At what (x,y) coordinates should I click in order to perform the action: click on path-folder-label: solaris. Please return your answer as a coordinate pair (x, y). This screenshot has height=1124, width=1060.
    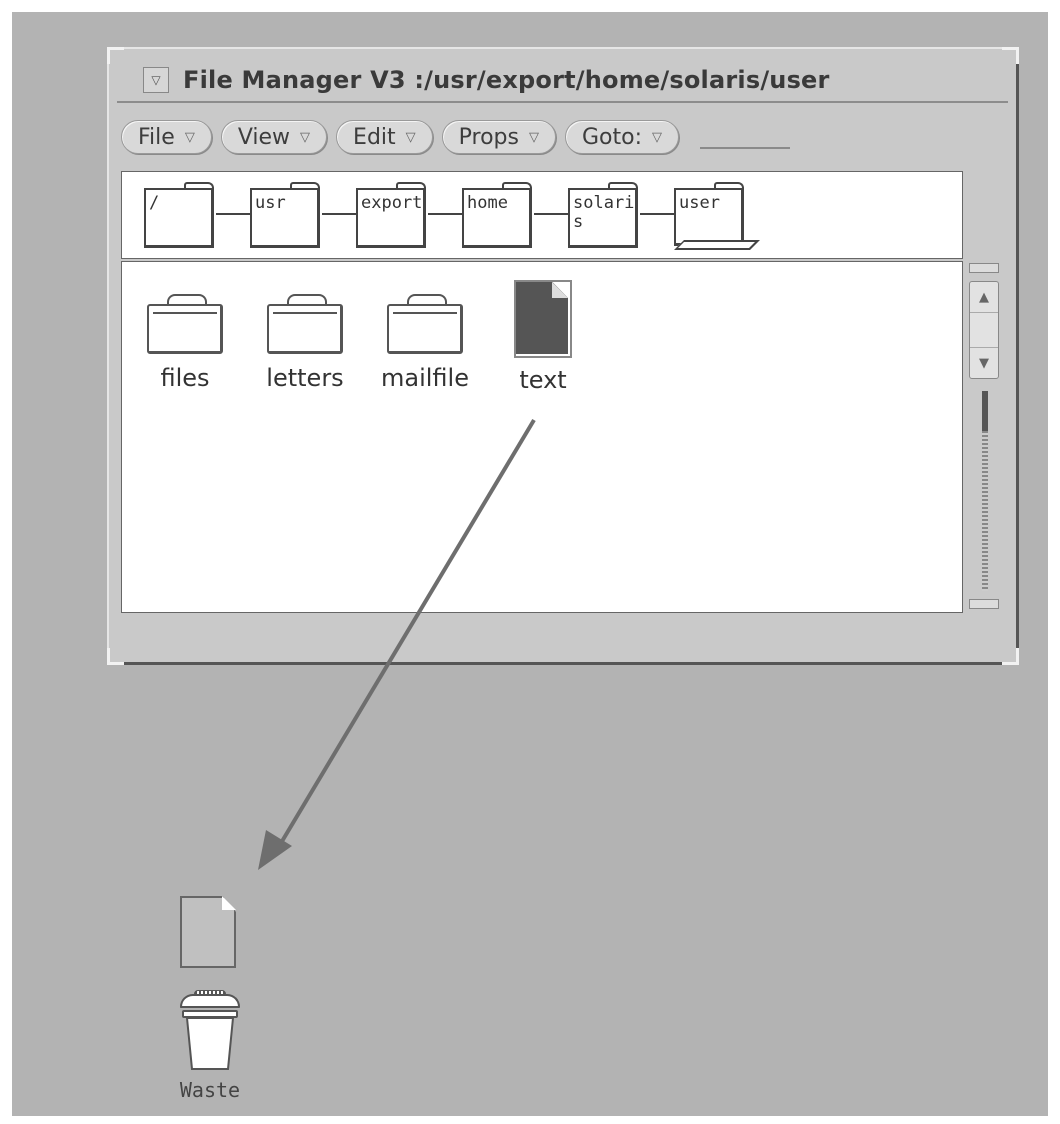
    Looking at the image, I should click on (604, 213).